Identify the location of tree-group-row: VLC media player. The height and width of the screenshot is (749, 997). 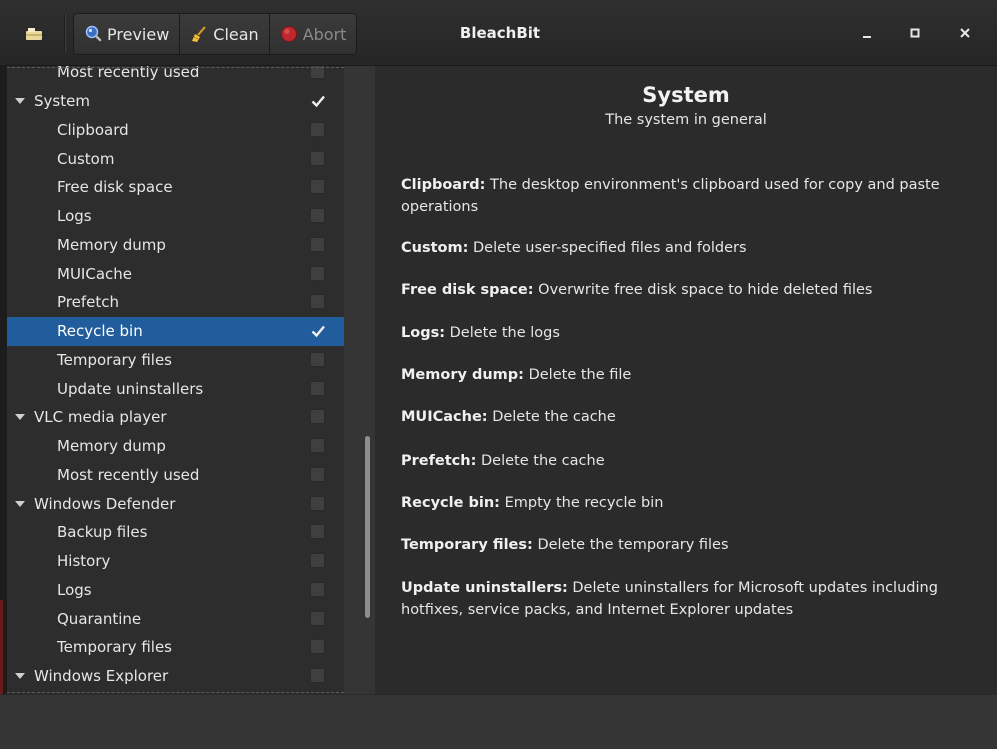
(175, 417).